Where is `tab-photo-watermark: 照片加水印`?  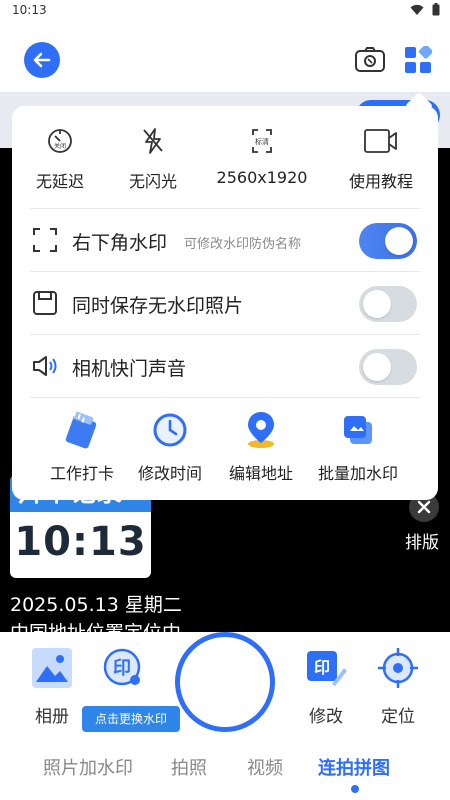
tab-photo-watermark: 照片加水印 is located at coordinates (88, 767).